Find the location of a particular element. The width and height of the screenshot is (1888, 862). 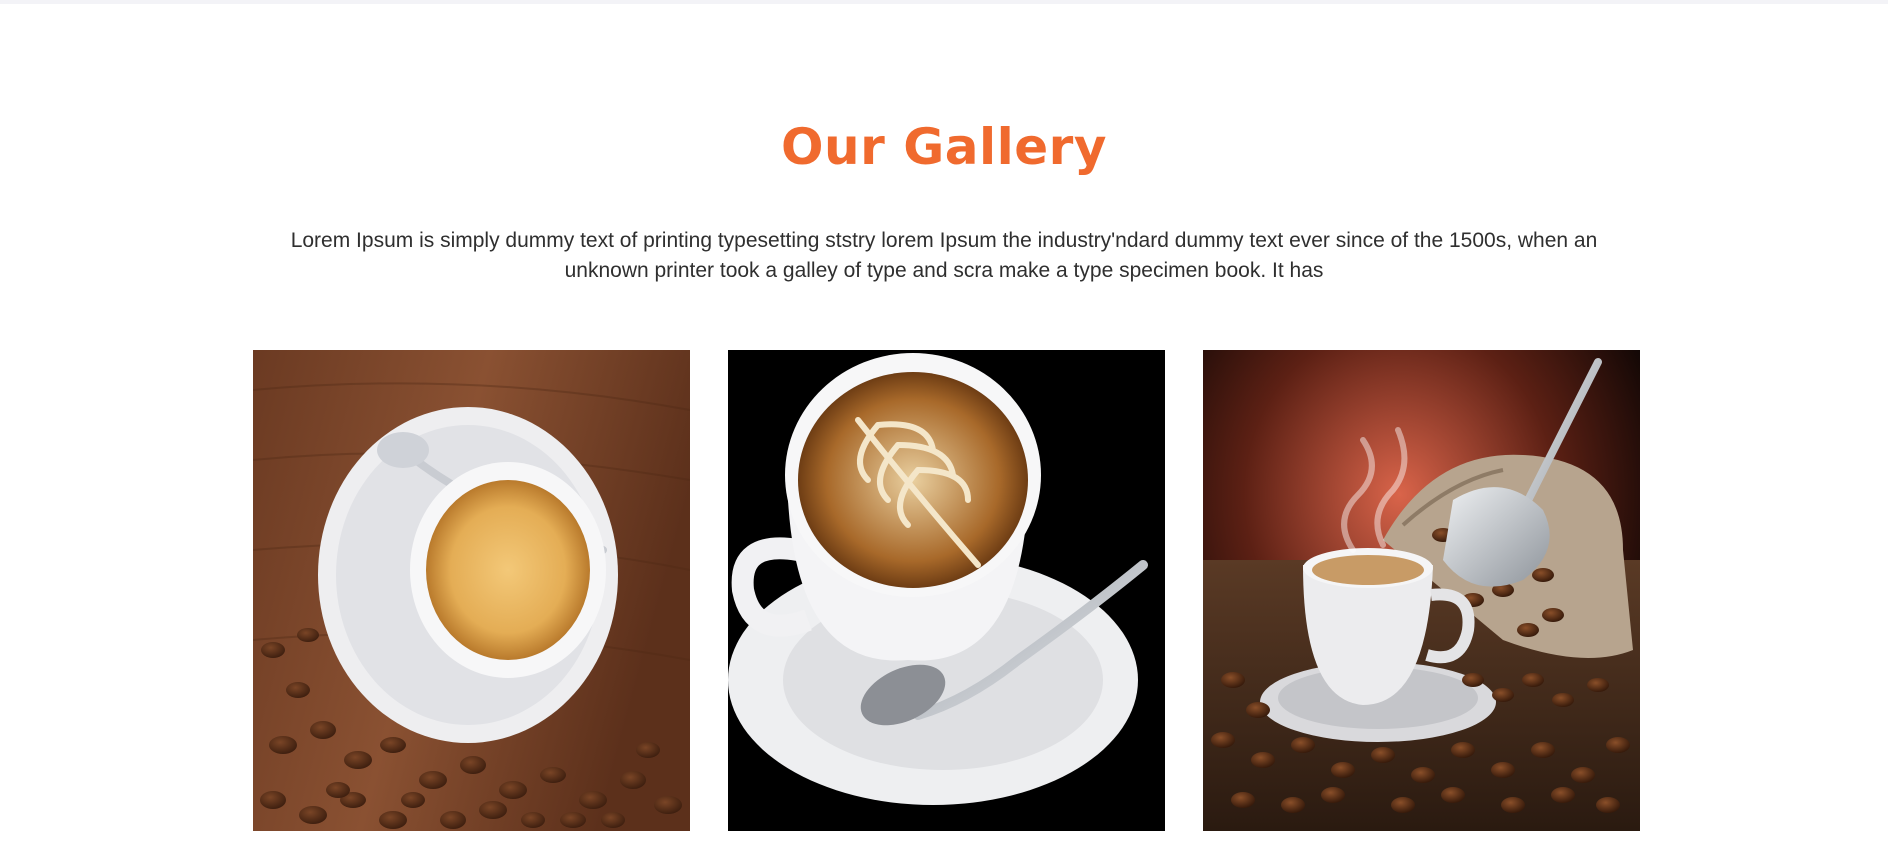

gallery-image-espresso is located at coordinates (471, 590).